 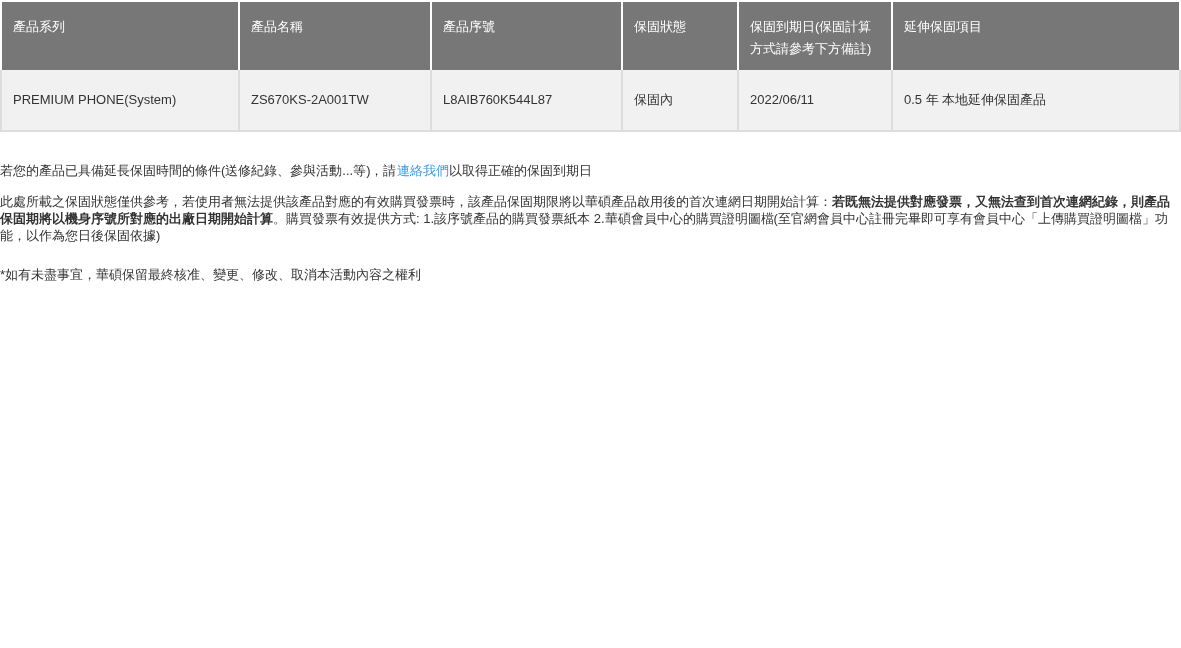 I want to click on table-cell: 0.5 年 本地延伸保固產品, so click(x=1036, y=100).